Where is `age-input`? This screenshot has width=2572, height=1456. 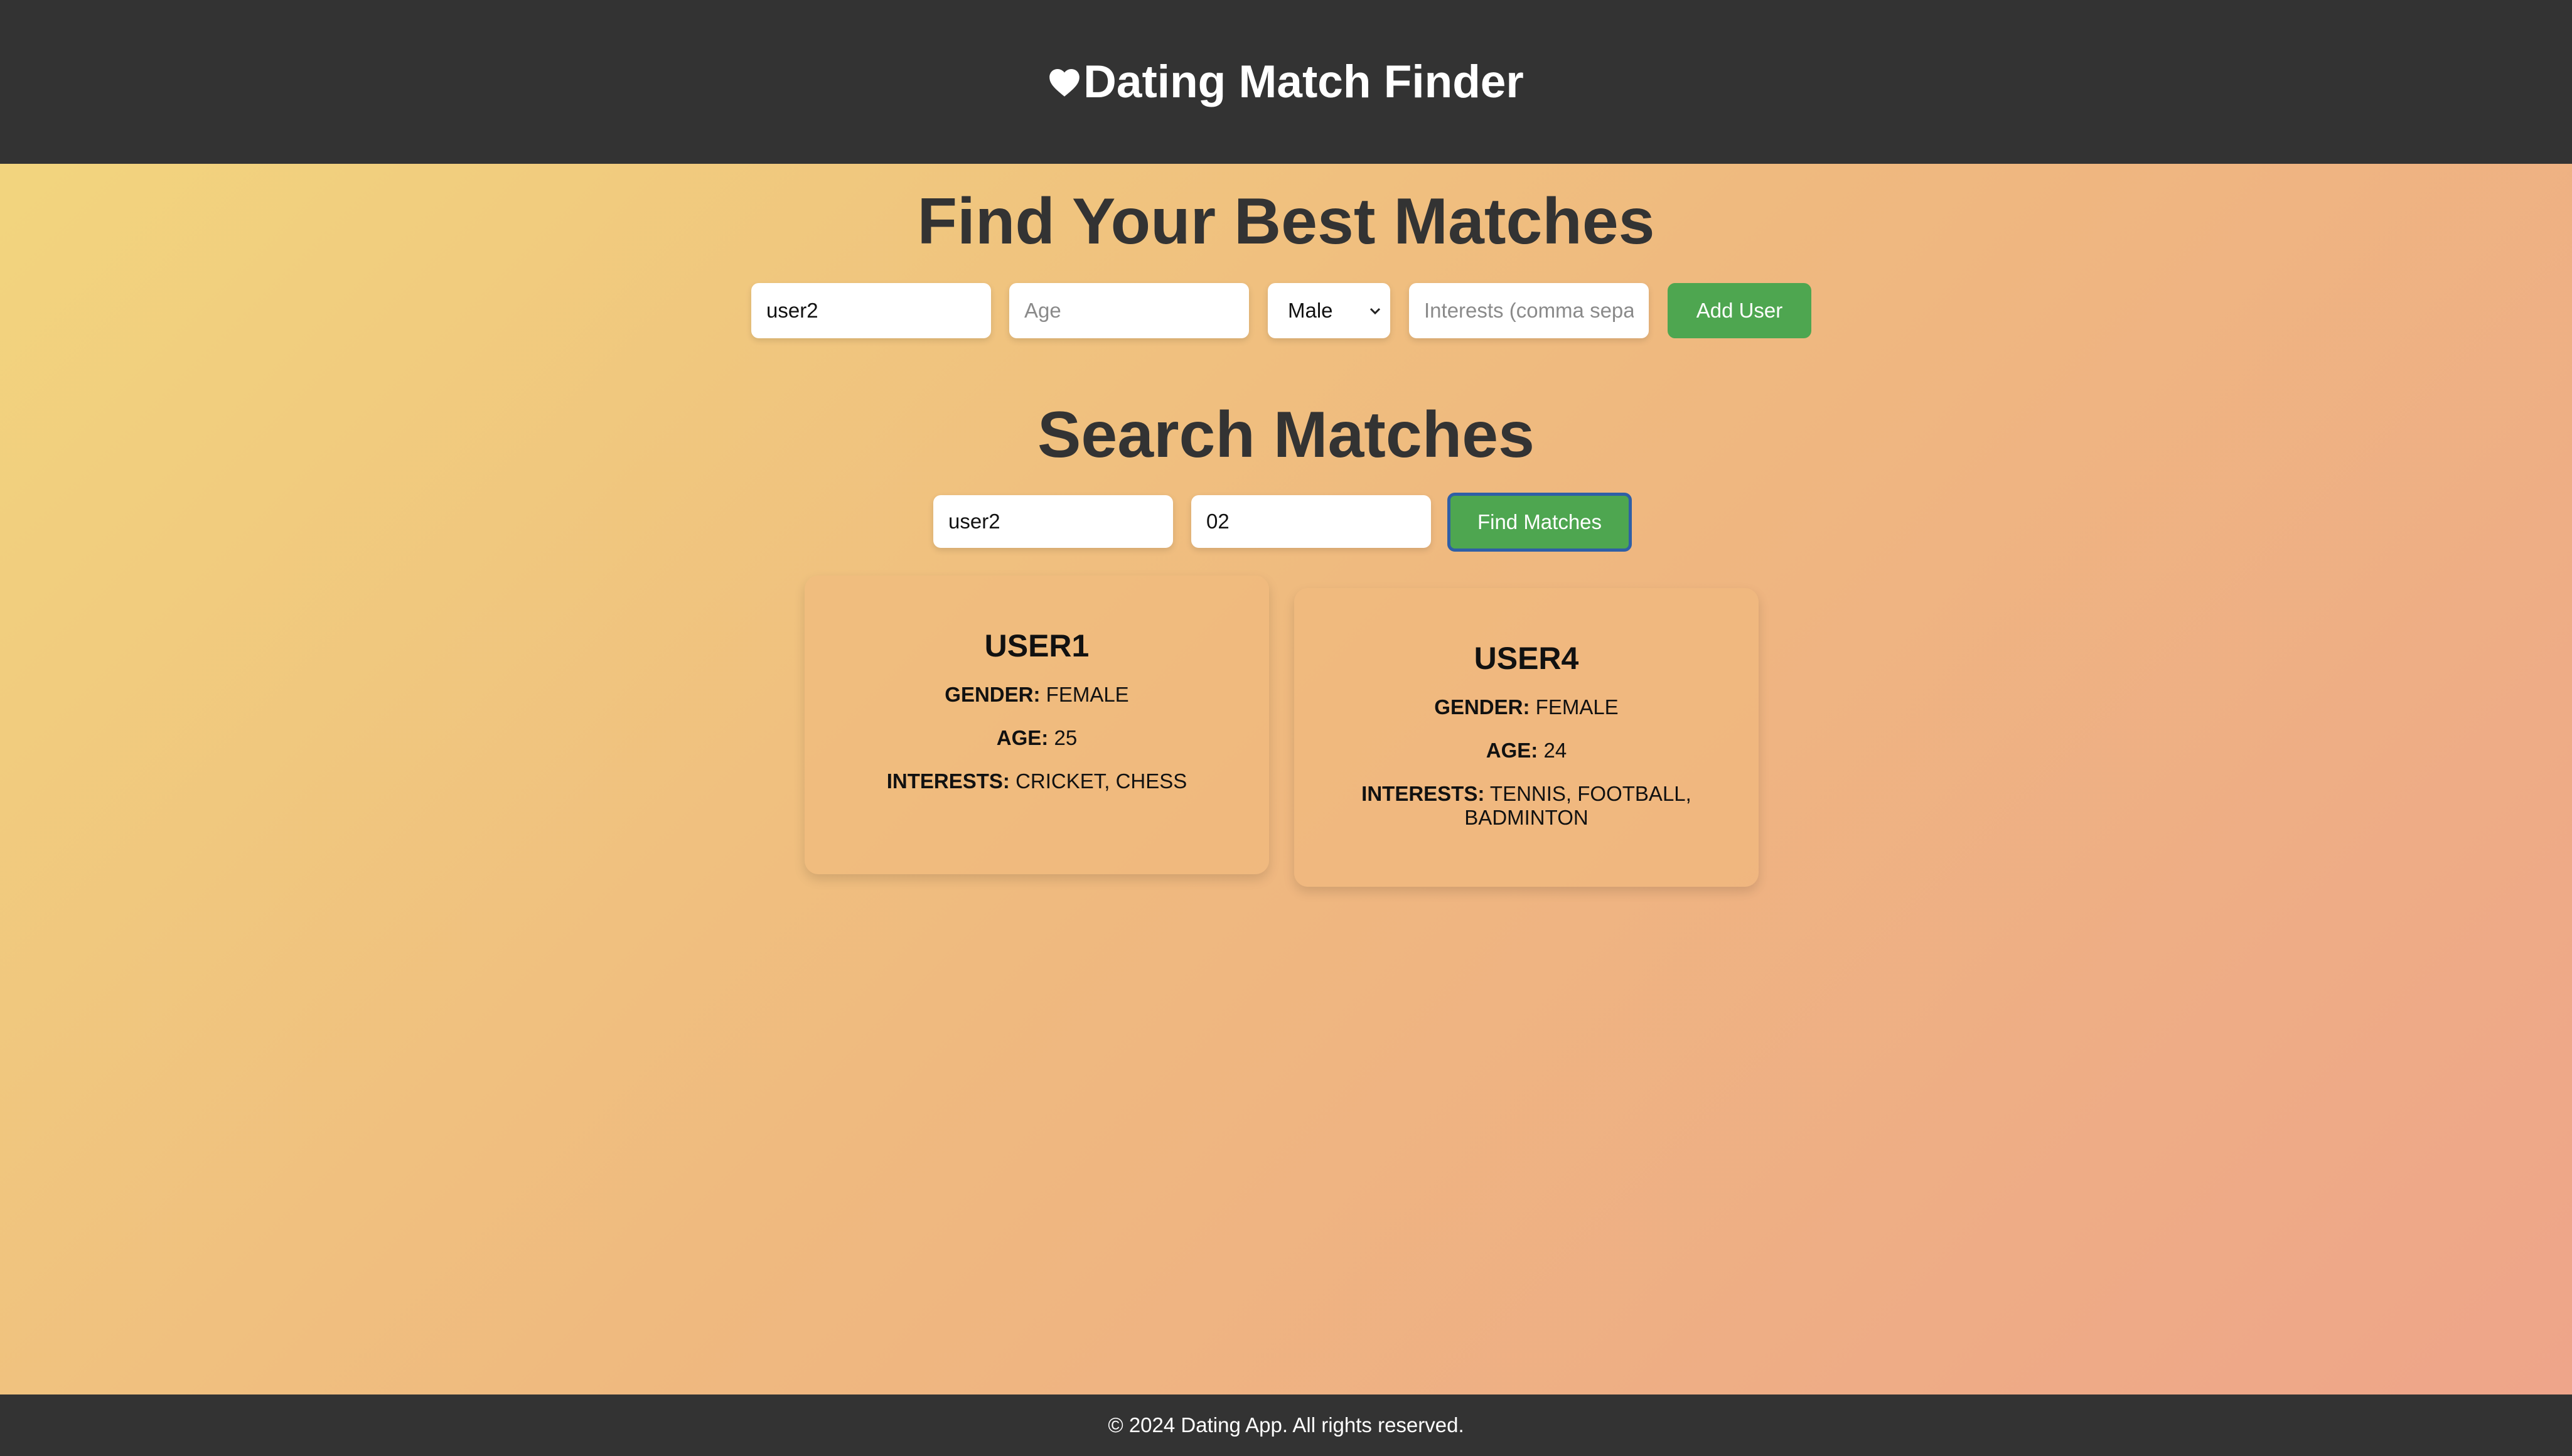
age-input is located at coordinates (1129, 310).